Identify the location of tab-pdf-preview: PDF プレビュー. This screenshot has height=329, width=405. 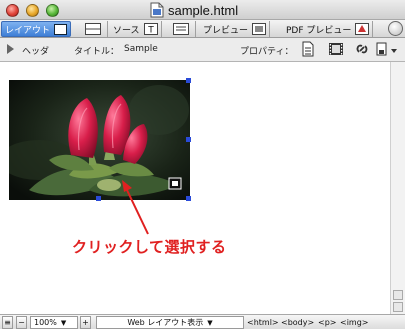
(328, 29).